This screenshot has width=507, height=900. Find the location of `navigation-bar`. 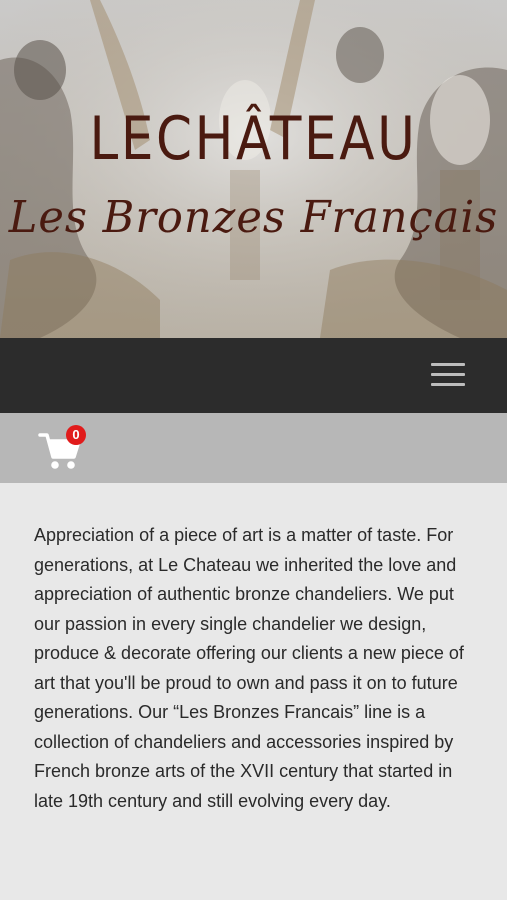

navigation-bar is located at coordinates (253, 375).